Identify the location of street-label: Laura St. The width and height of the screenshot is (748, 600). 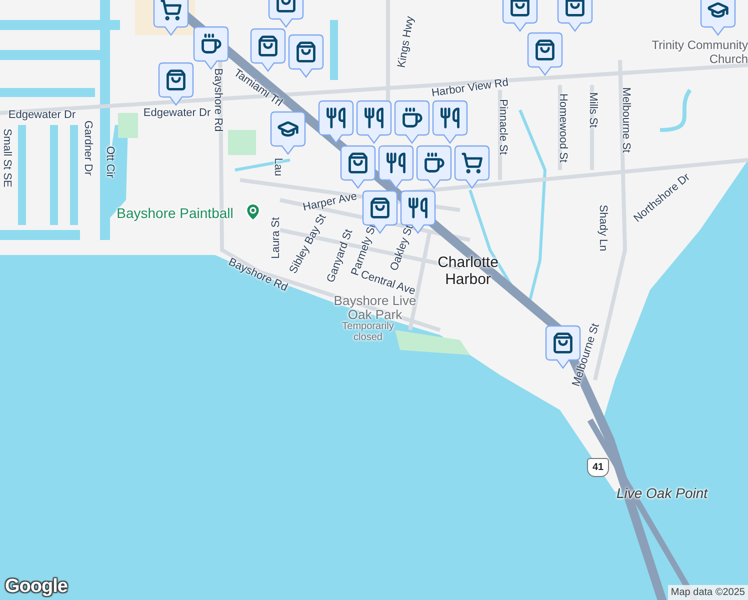
(276, 238).